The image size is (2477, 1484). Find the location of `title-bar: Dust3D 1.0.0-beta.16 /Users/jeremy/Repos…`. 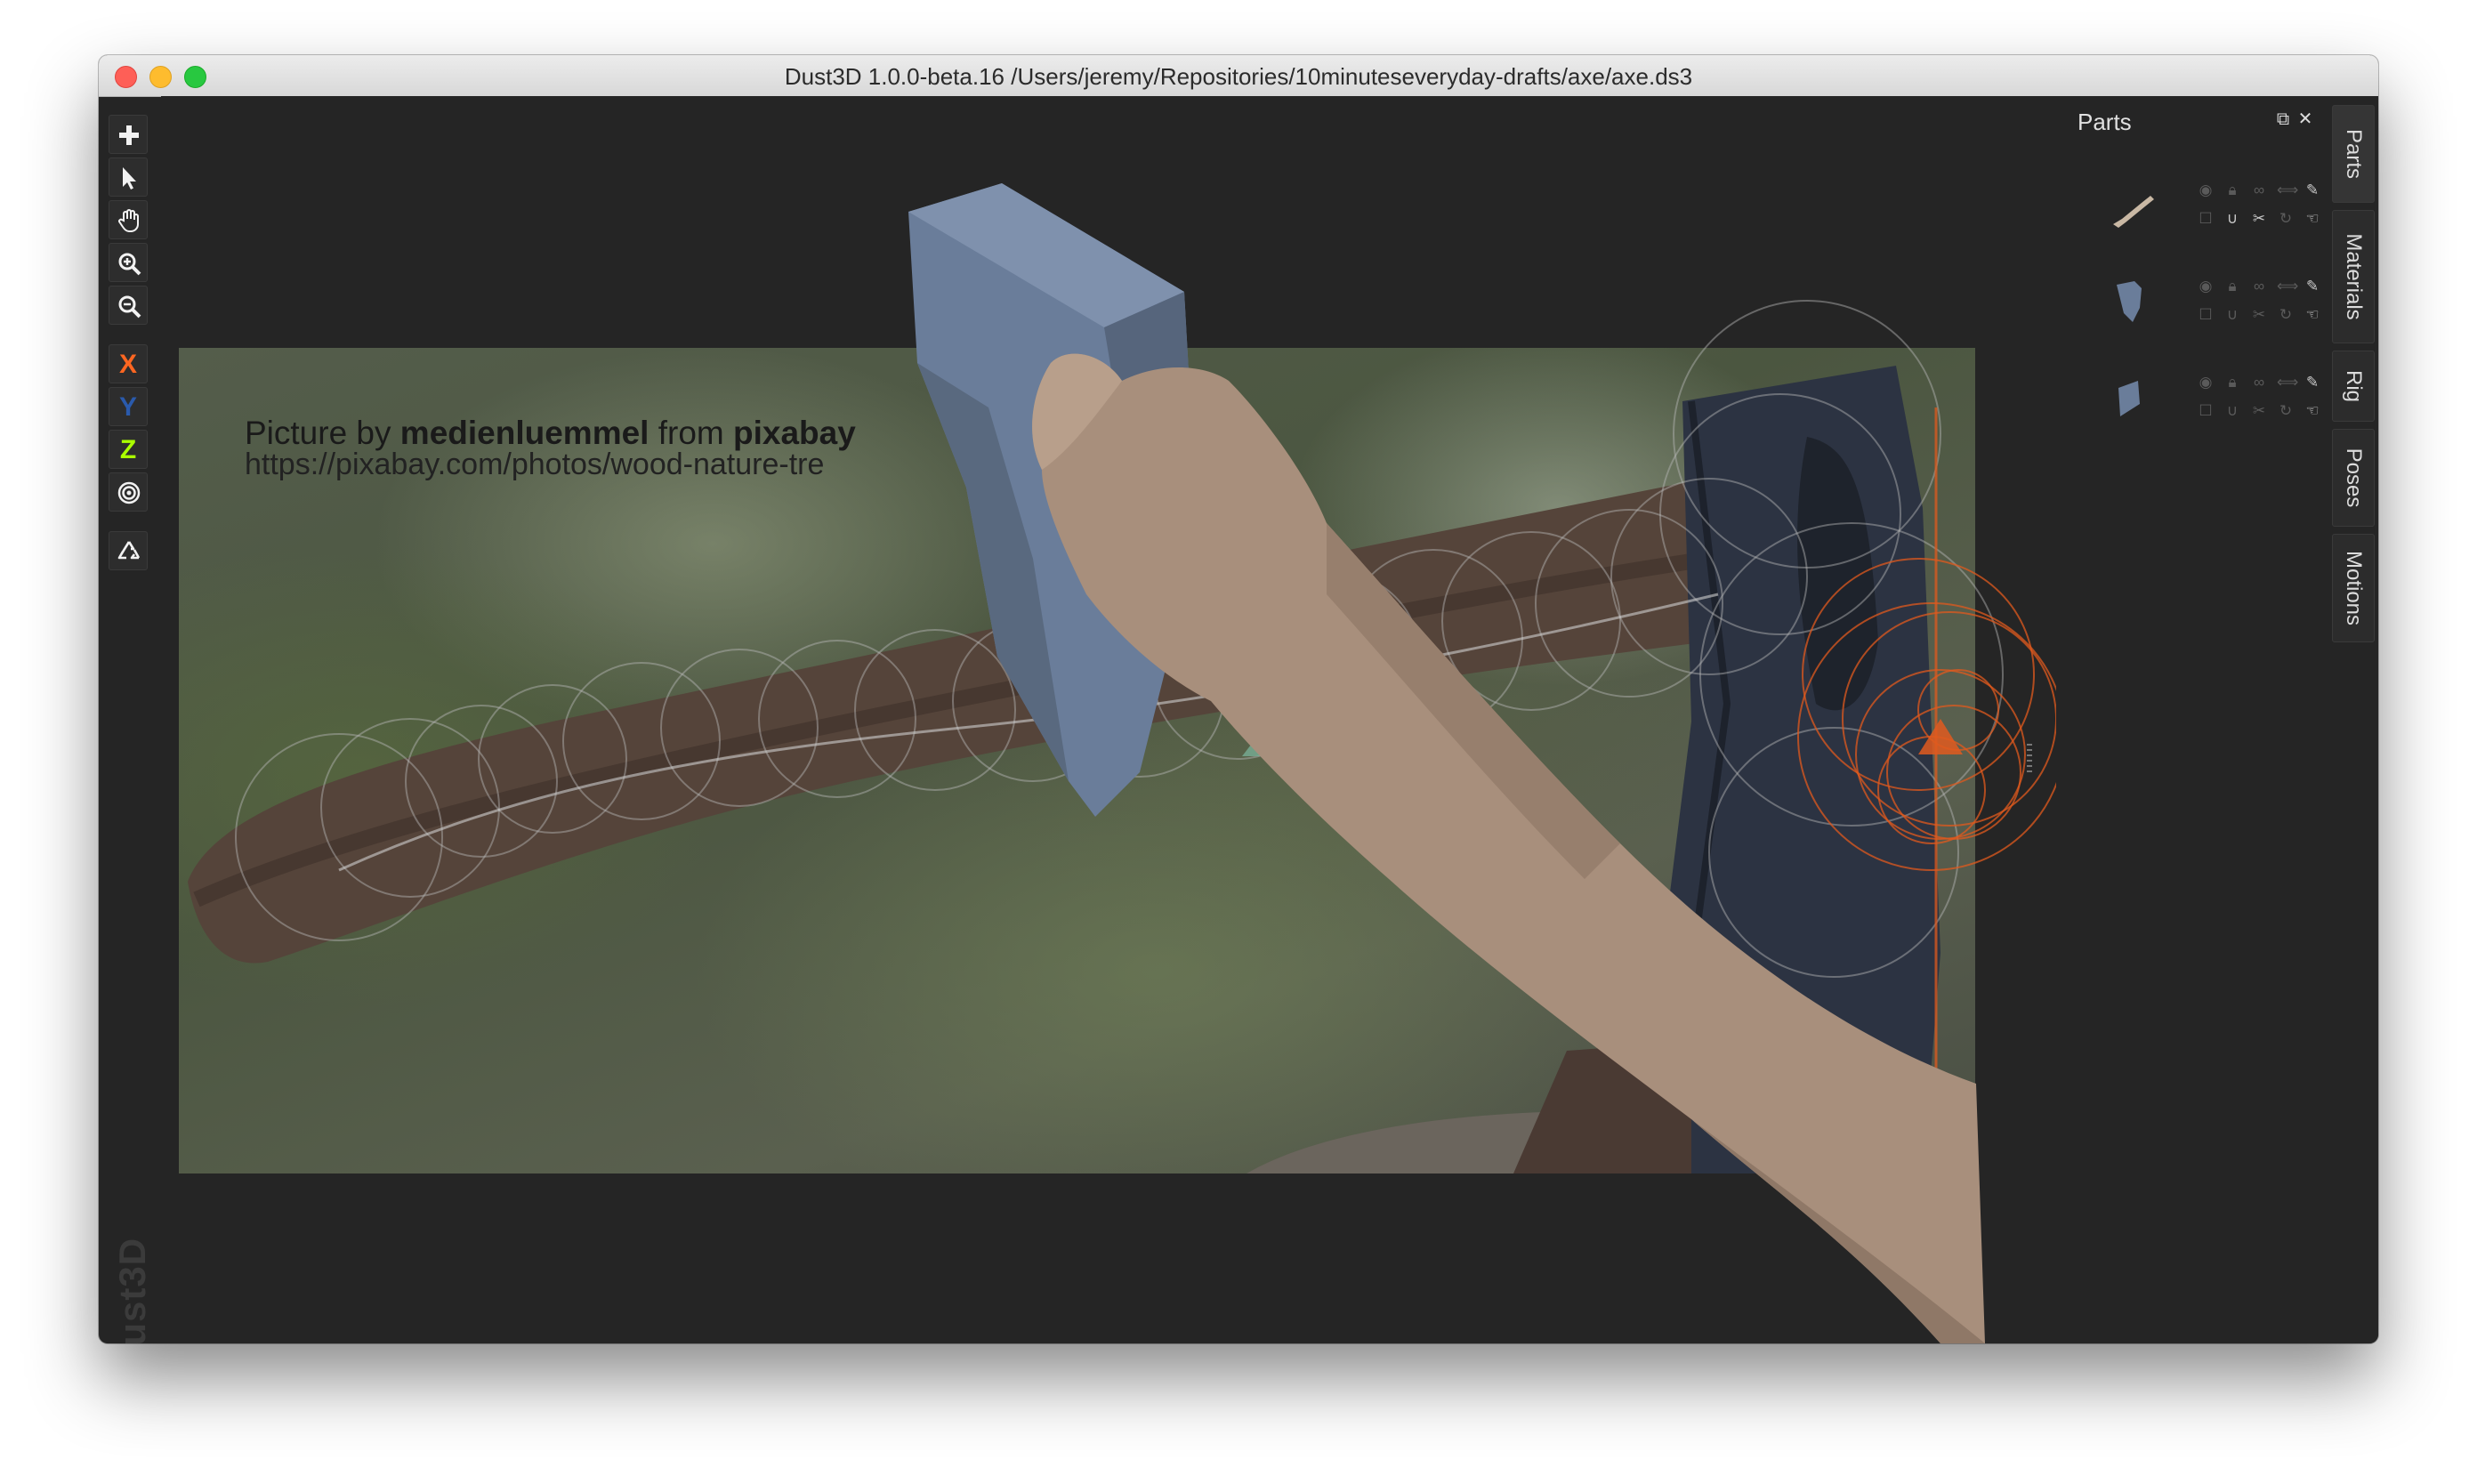

title-bar: Dust3D 1.0.0-beta.16 /Users/jeremy/Repos… is located at coordinates (1238, 76).